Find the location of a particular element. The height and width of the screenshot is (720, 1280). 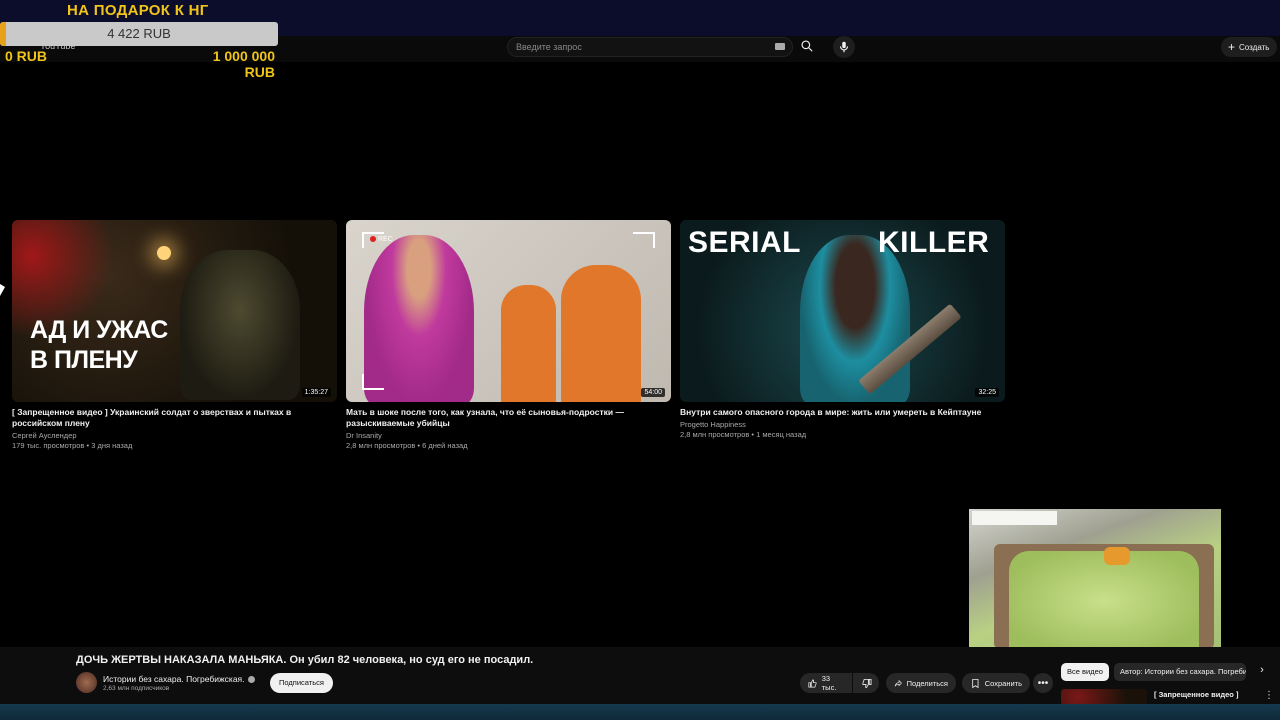

donation-progress-bar: 4 422 RUB is located at coordinates (139, 34).